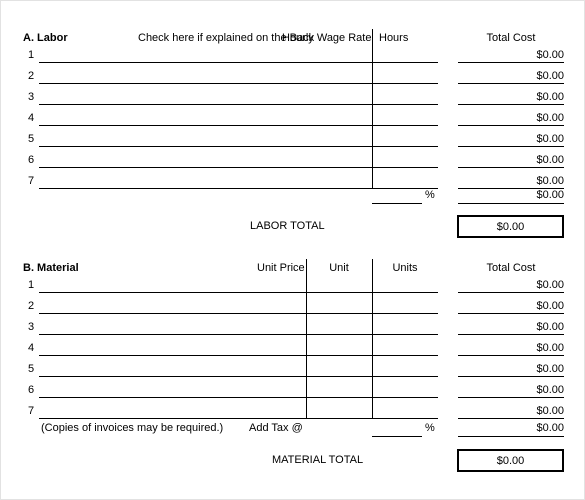 The width and height of the screenshot is (585, 500). What do you see at coordinates (550, 428) in the screenshot?
I see `material-tax-total-cost: $0.00` at bounding box center [550, 428].